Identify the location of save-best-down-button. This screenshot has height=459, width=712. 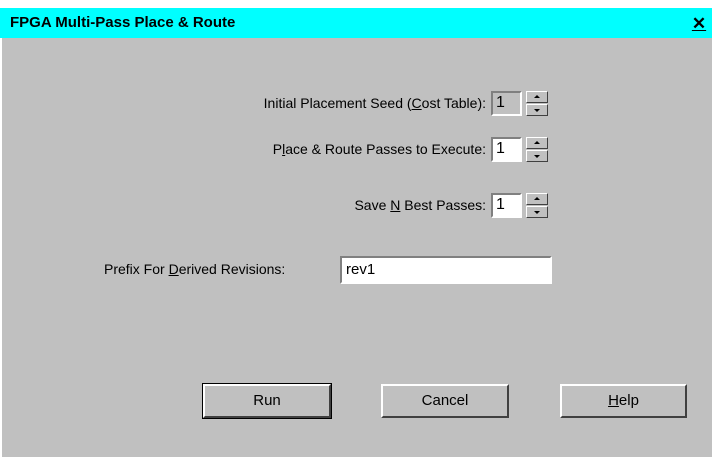
(537, 212).